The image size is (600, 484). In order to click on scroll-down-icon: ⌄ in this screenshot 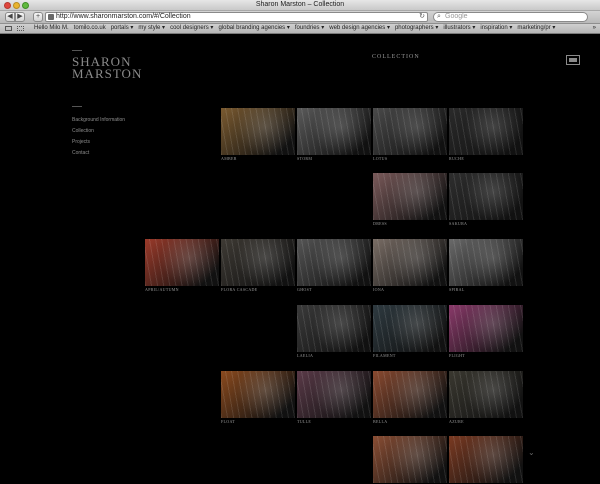, I will do `click(531, 452)`.